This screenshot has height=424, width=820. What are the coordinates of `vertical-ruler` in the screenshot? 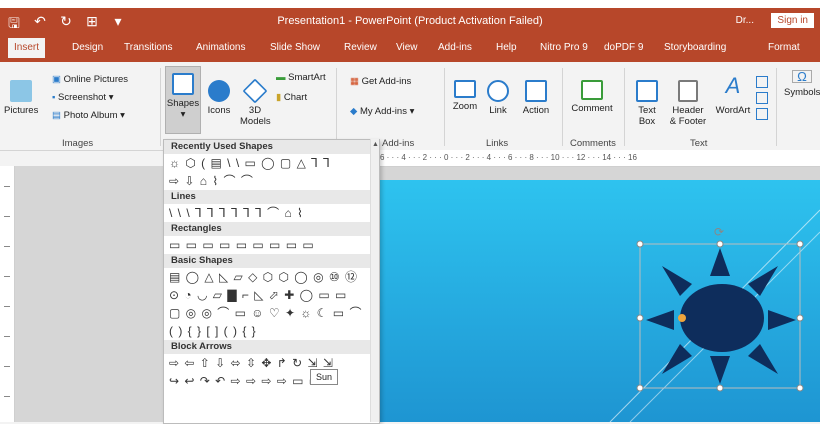 It's located at (7, 294).